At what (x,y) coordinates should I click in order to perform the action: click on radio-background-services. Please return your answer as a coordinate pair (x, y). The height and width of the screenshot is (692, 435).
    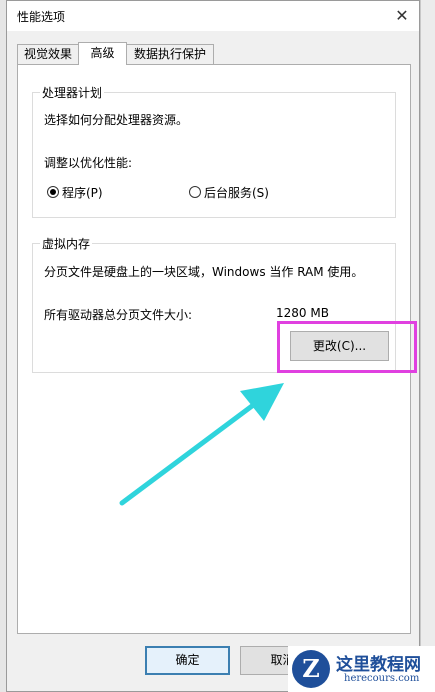
    Looking at the image, I should click on (195, 192).